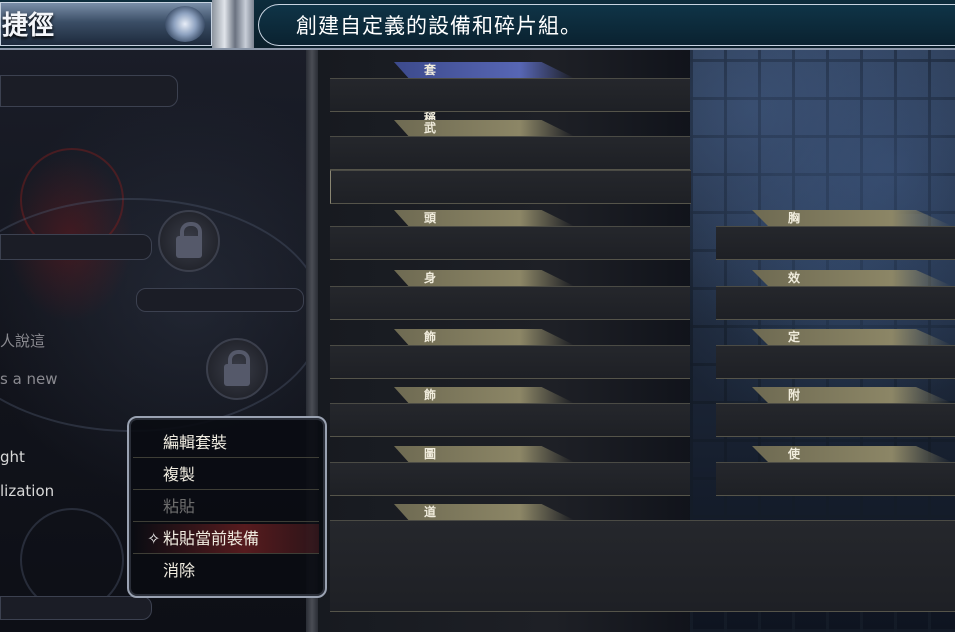  I want to click on menu-item-paste-current-equipment: ✧ 粘貼當前裝備, so click(226, 539).